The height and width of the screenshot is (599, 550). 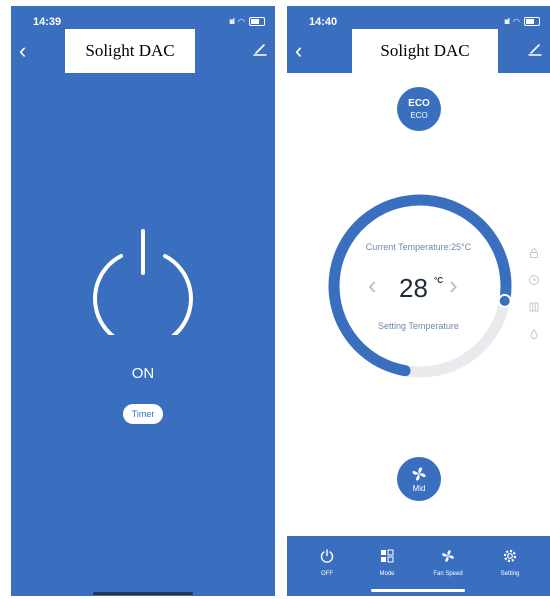 I want to click on setting-temperature-label: Setting Temperature, so click(x=418, y=326).